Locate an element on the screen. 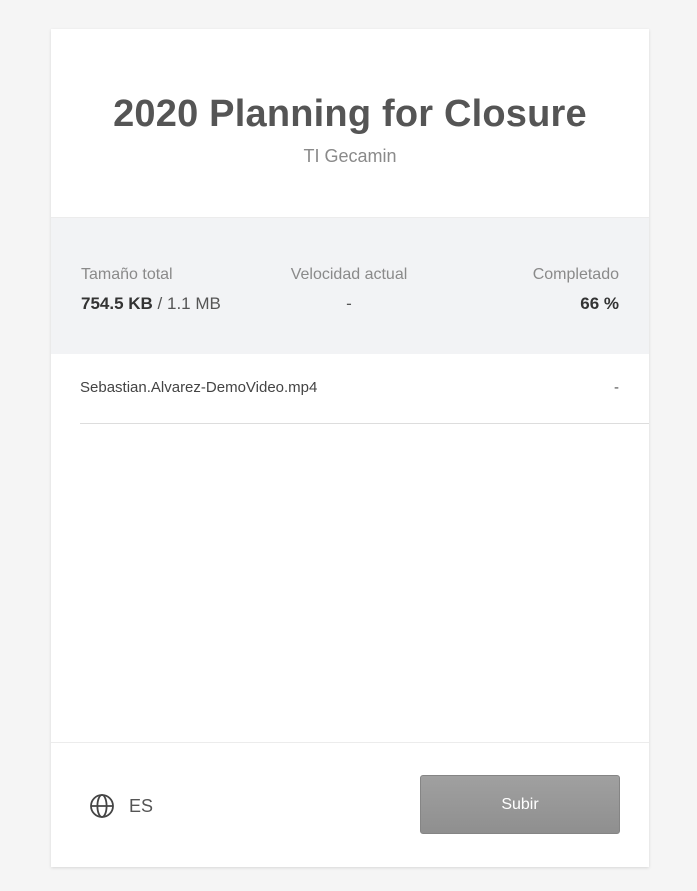  language-code: ES is located at coordinates (141, 805).